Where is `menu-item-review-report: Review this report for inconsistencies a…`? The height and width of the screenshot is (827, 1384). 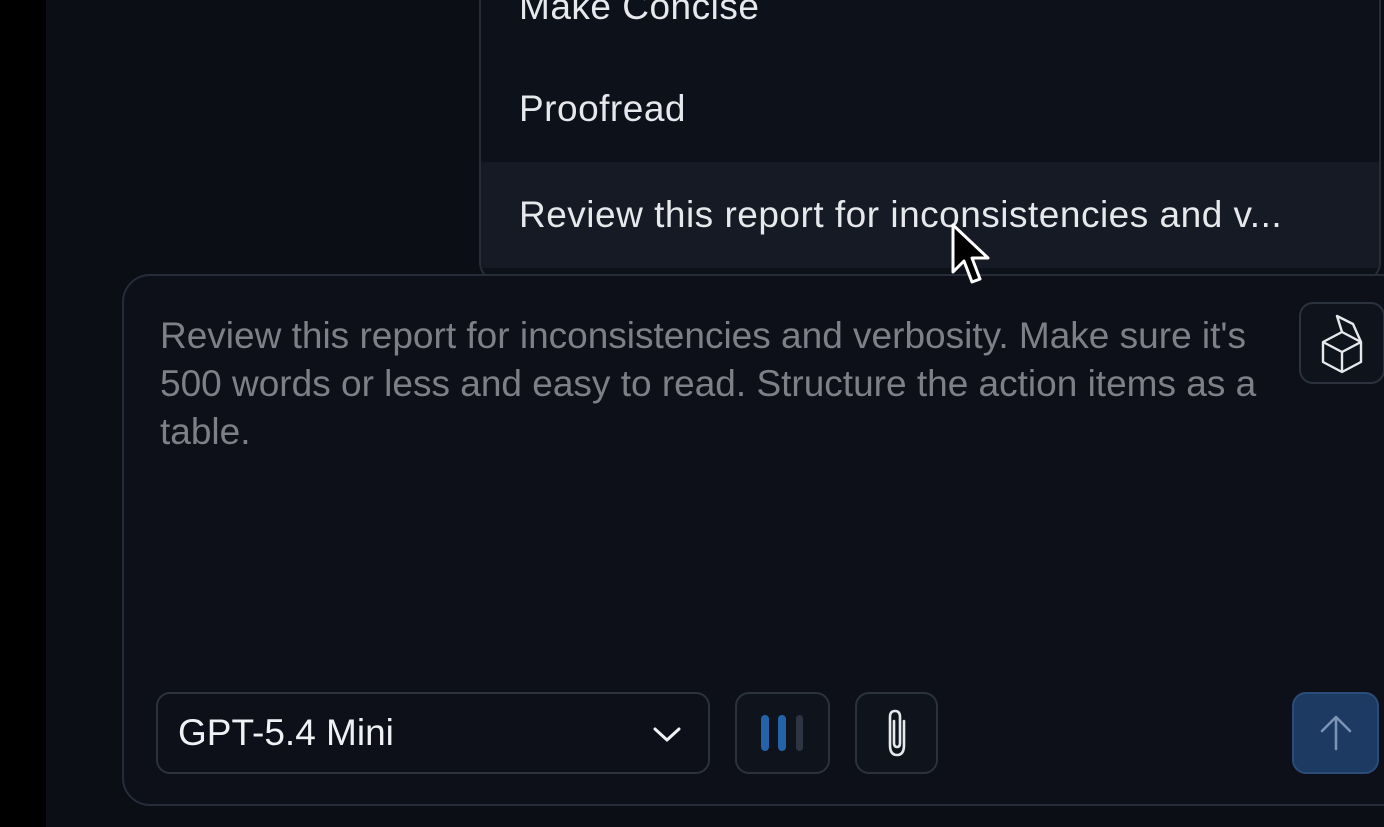
menu-item-review-report: Review this report for inconsistencies a… is located at coordinates (930, 215).